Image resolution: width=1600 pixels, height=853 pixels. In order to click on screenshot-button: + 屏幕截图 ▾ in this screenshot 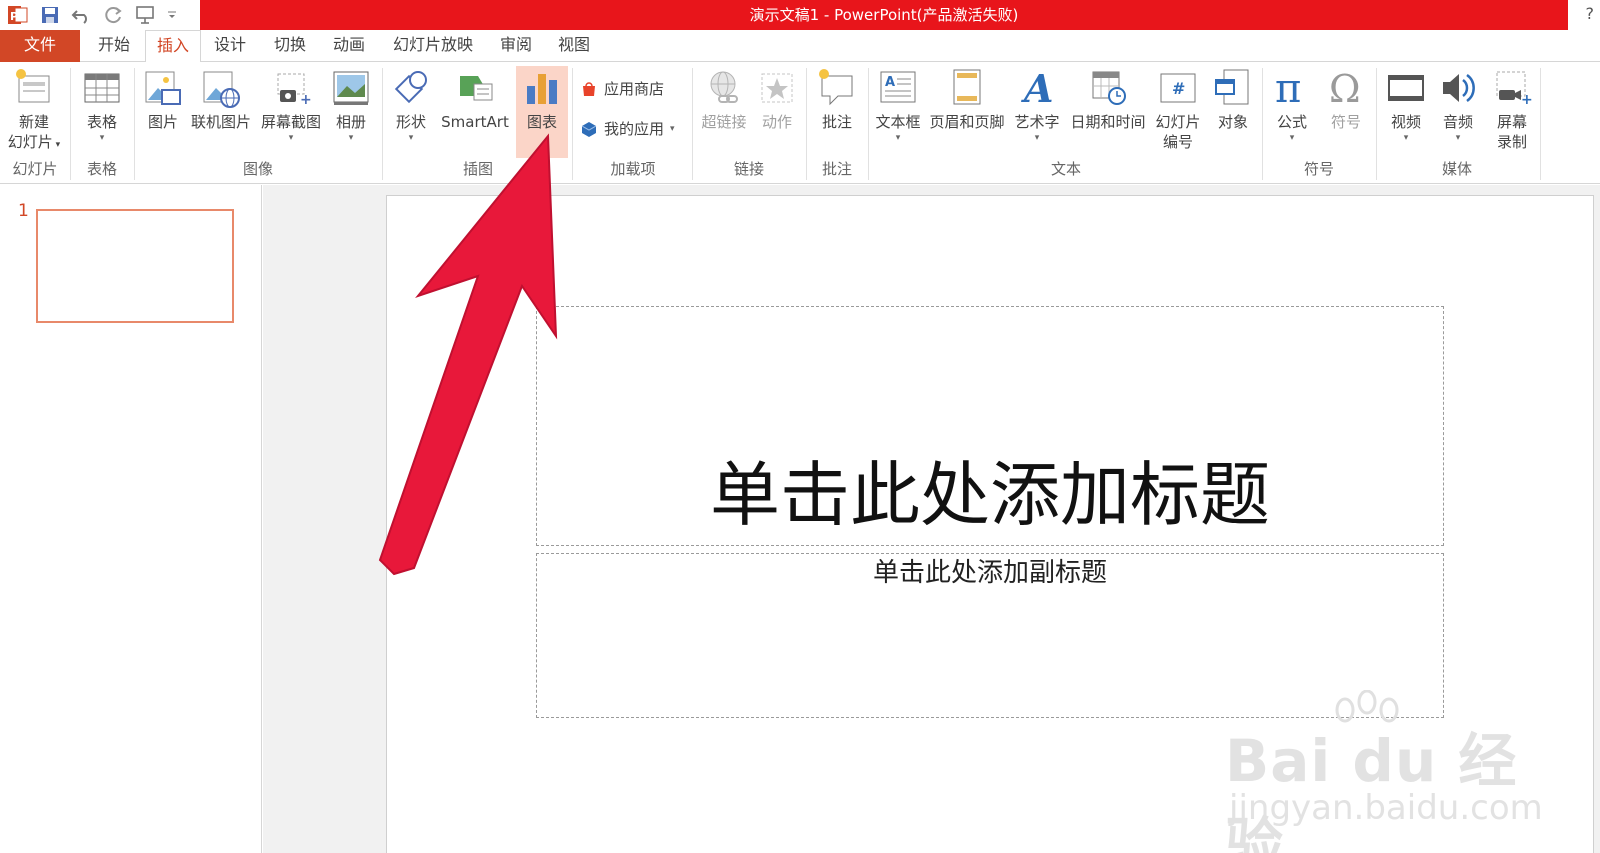, I will do `click(291, 105)`.